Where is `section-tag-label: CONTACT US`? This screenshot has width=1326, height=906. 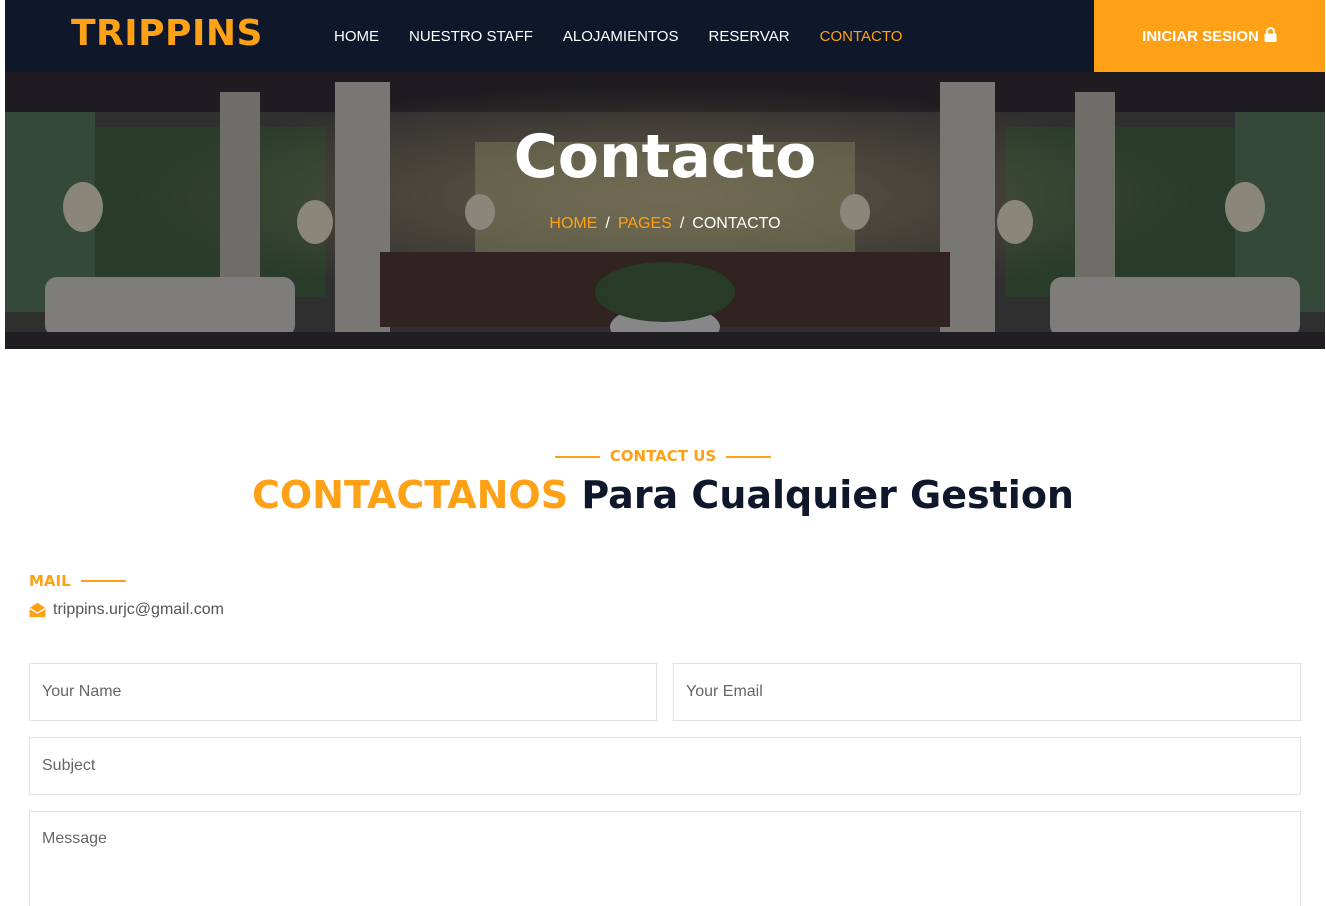
section-tag-label: CONTACT US is located at coordinates (663, 456).